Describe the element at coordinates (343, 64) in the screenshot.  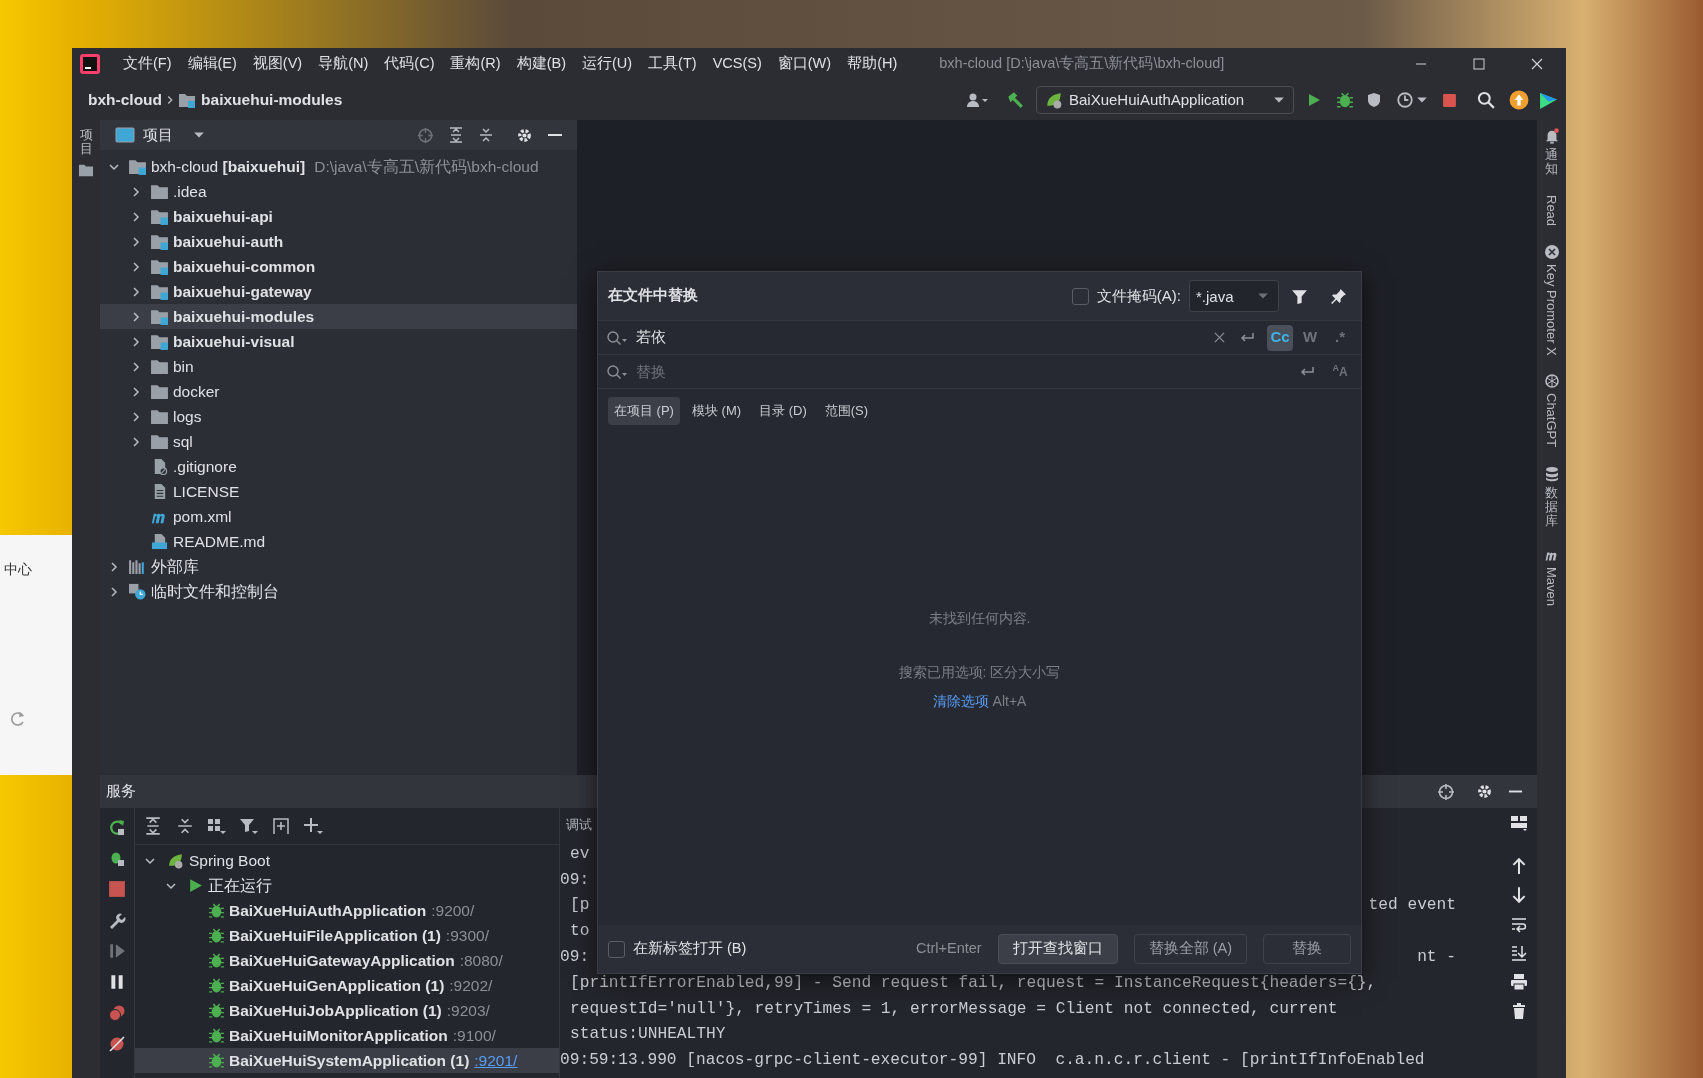
I see `menu-item: 导航(N)` at that location.